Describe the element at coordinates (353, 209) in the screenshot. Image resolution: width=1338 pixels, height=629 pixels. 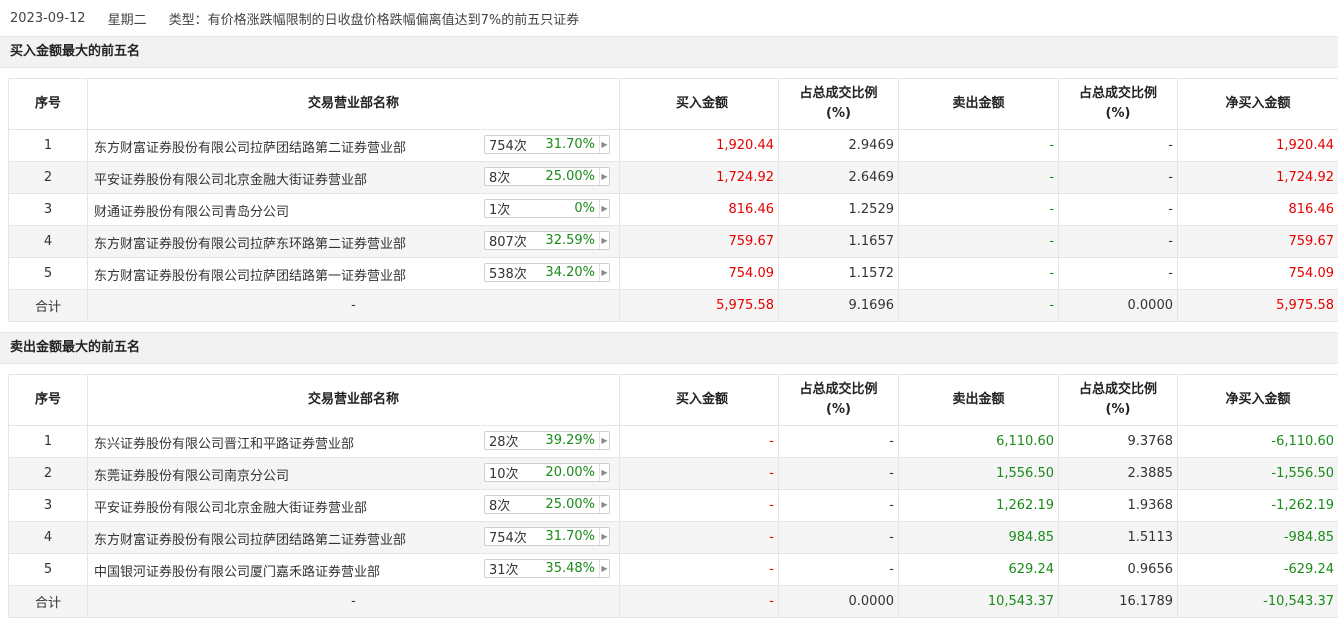
I see `dept-cell: 财通证券股份有限公司青岛分公司 1次 0% ▶` at that location.